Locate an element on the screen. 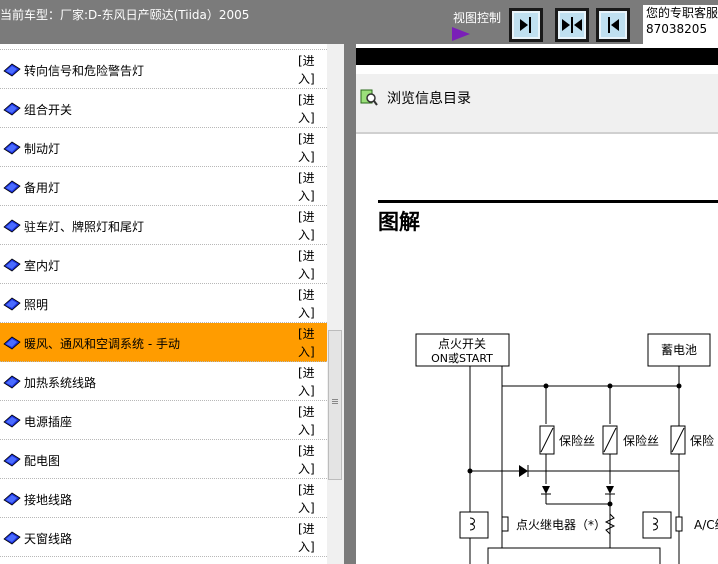 This screenshot has height=564, width=718. list-item-label: 备用灯 is located at coordinates (42, 188).